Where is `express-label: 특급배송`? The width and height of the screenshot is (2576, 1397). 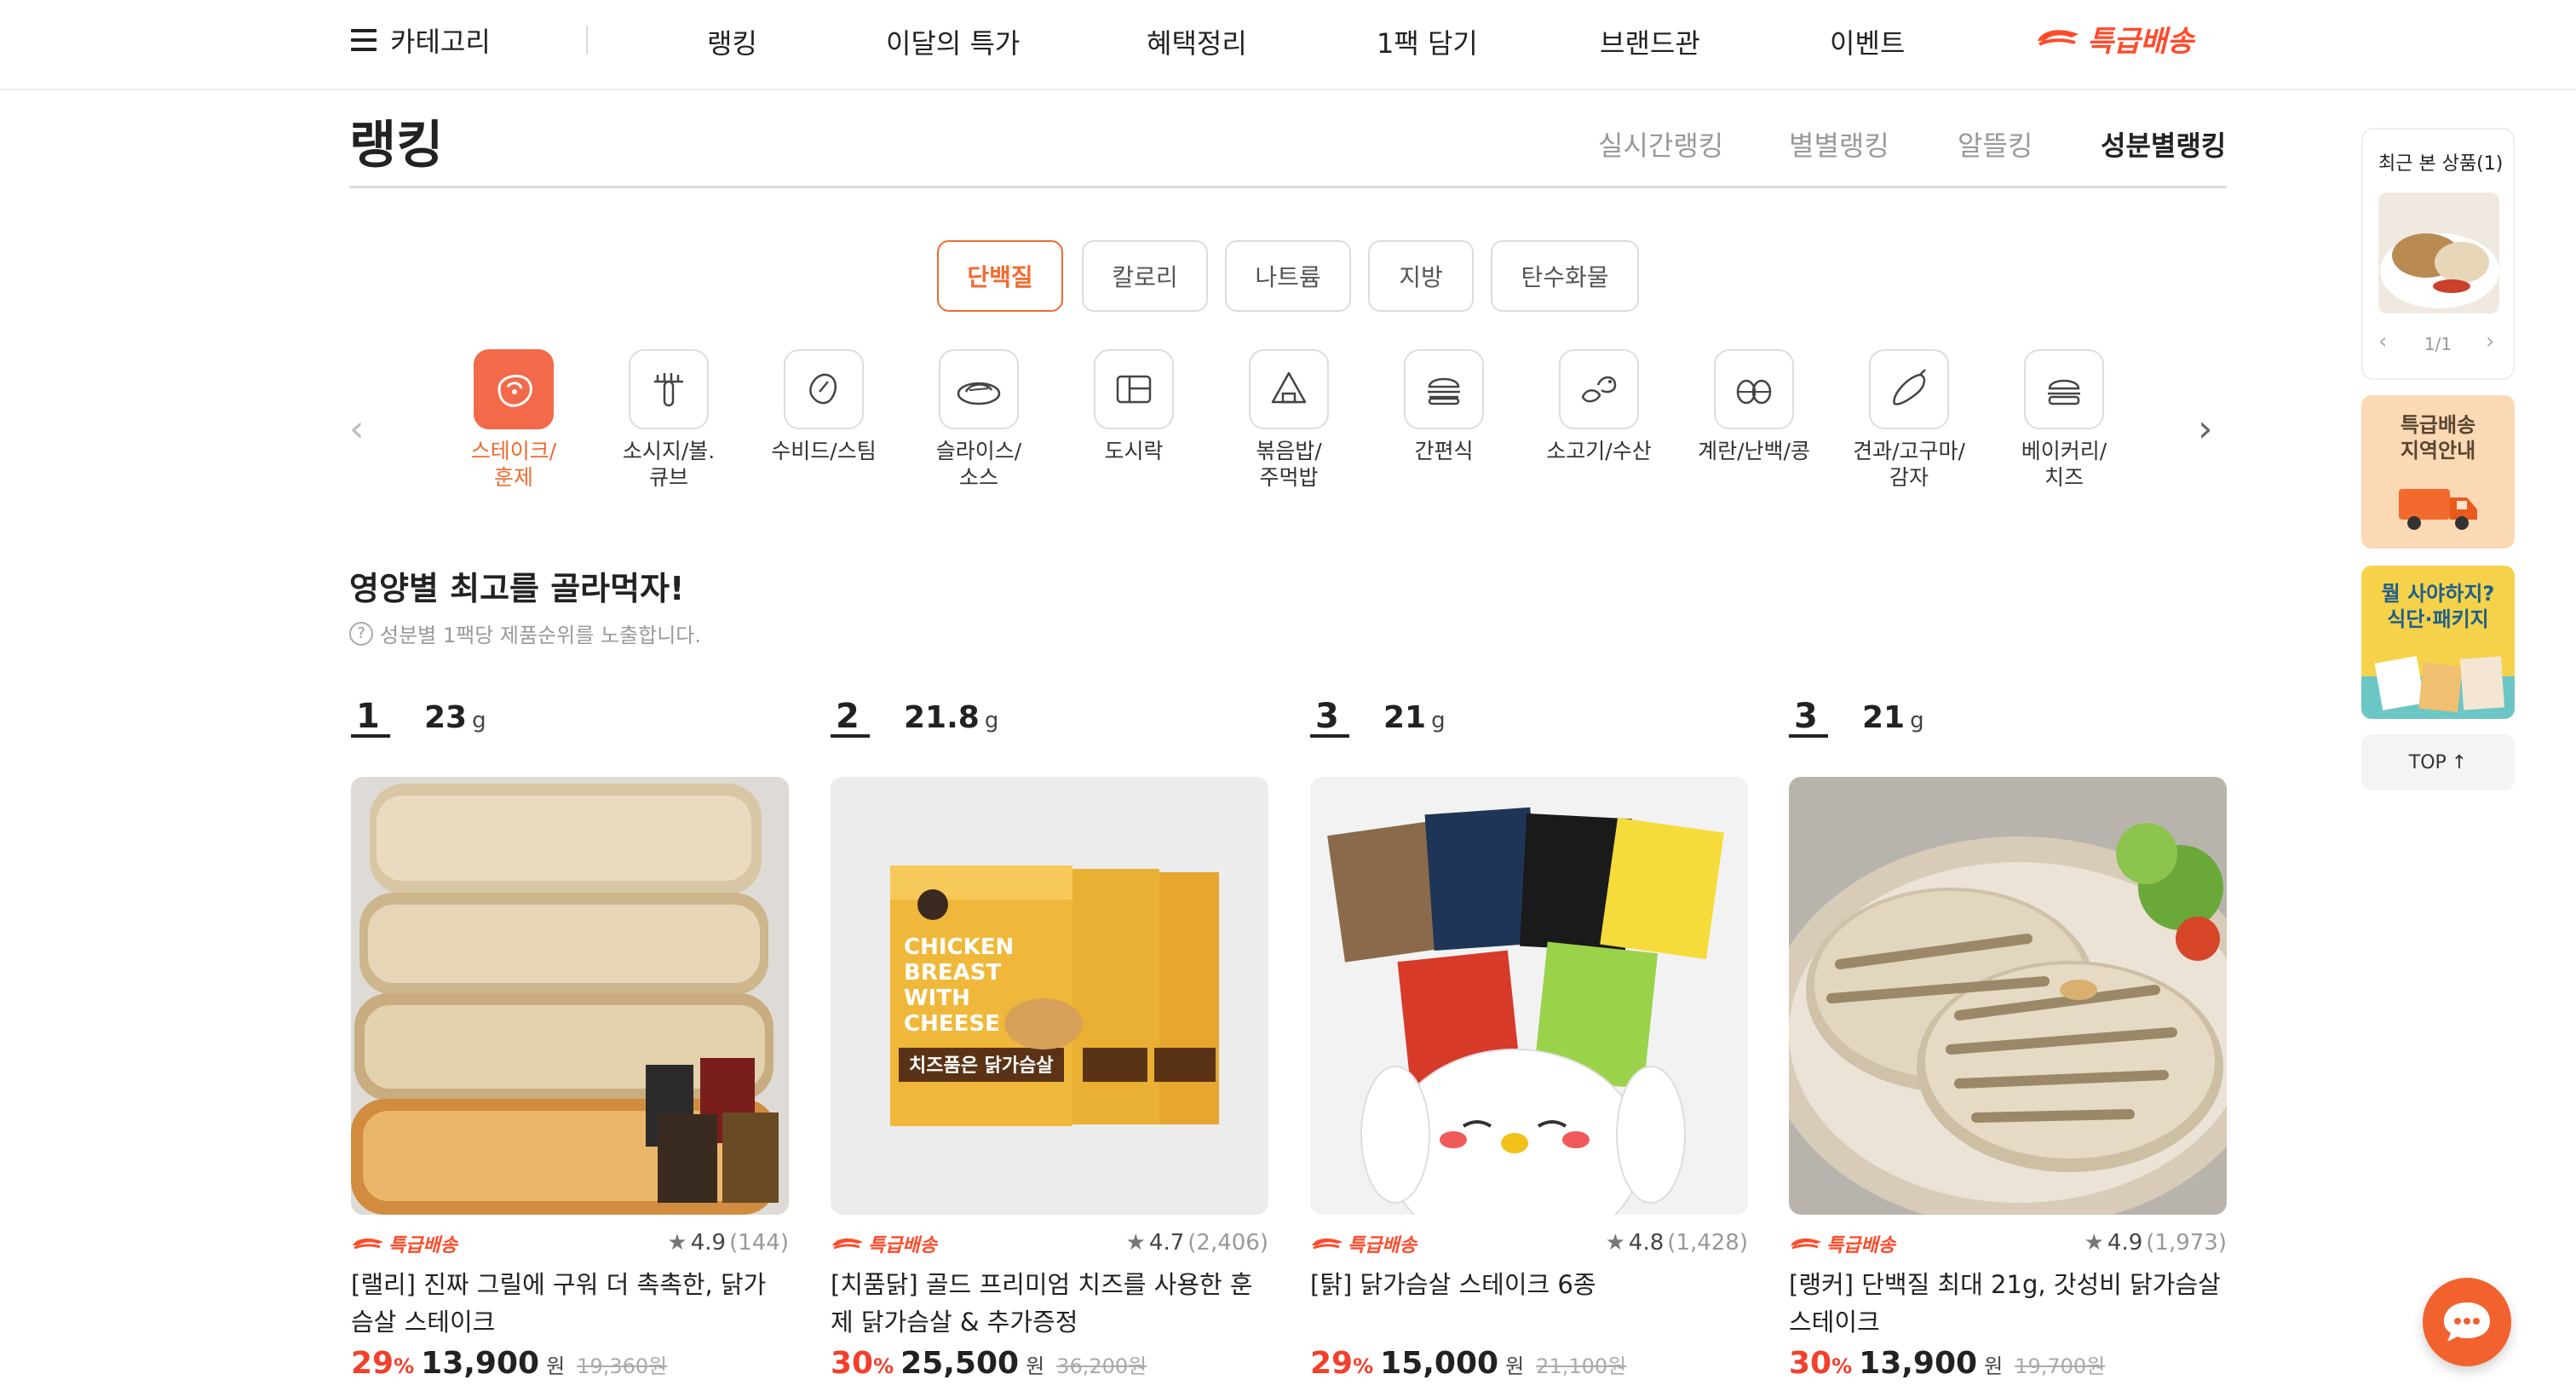
express-label: 특급배송 is located at coordinates (2140, 41).